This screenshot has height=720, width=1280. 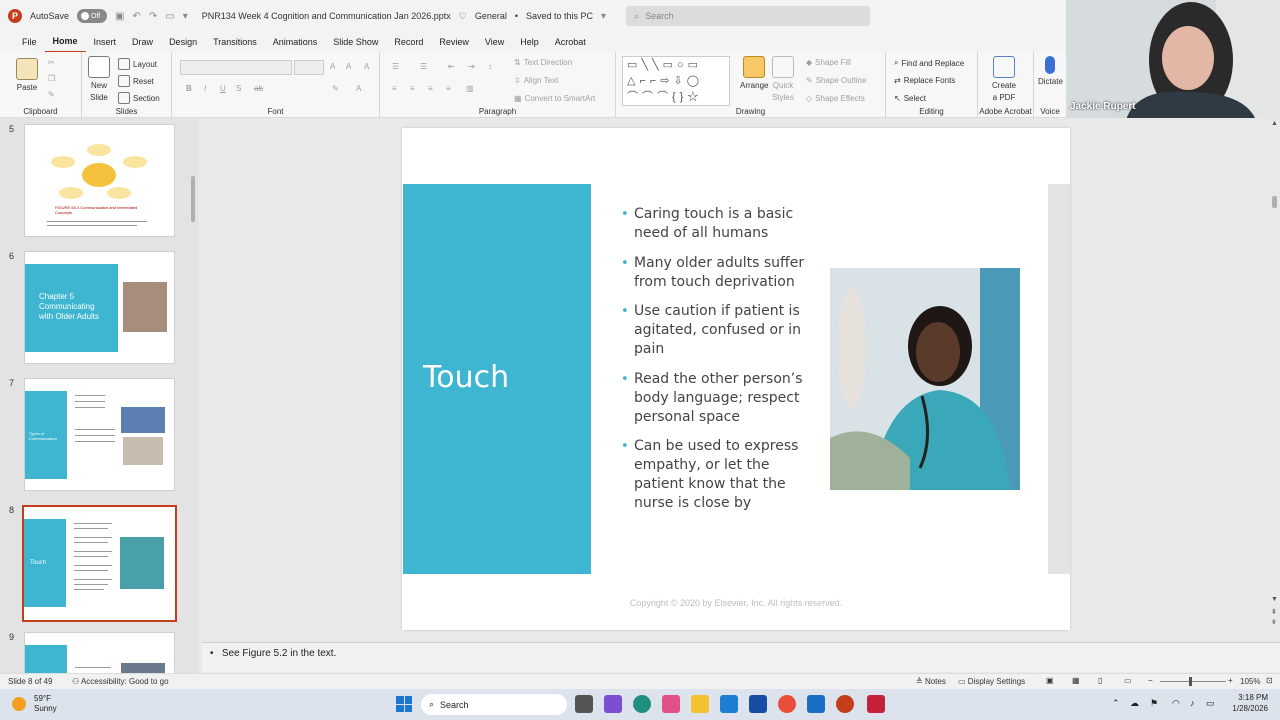 What do you see at coordinates (51, 62) in the screenshot?
I see `cut-icon: ✂` at bounding box center [51, 62].